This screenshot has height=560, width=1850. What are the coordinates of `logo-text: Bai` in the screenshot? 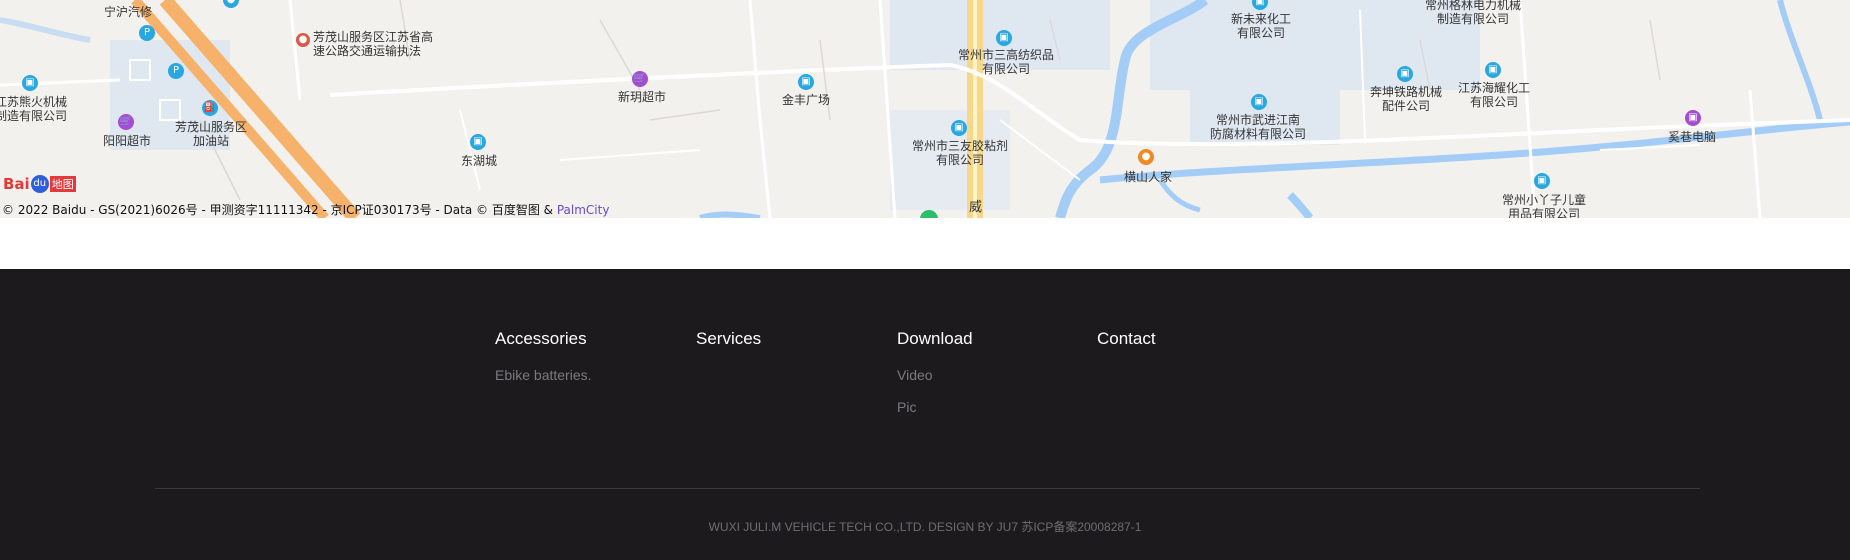 It's located at (16, 184).